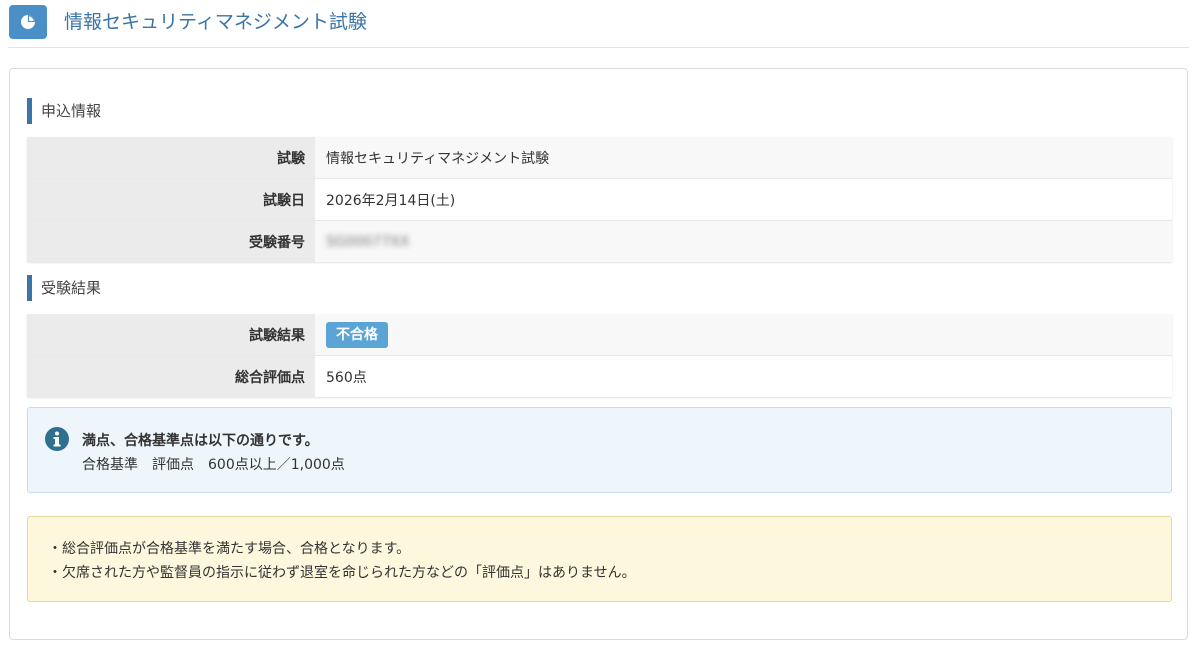 This screenshot has width=1200, height=656. I want to click on result-table: 試験結果 不合格 総合評価点 560点, so click(599, 355).